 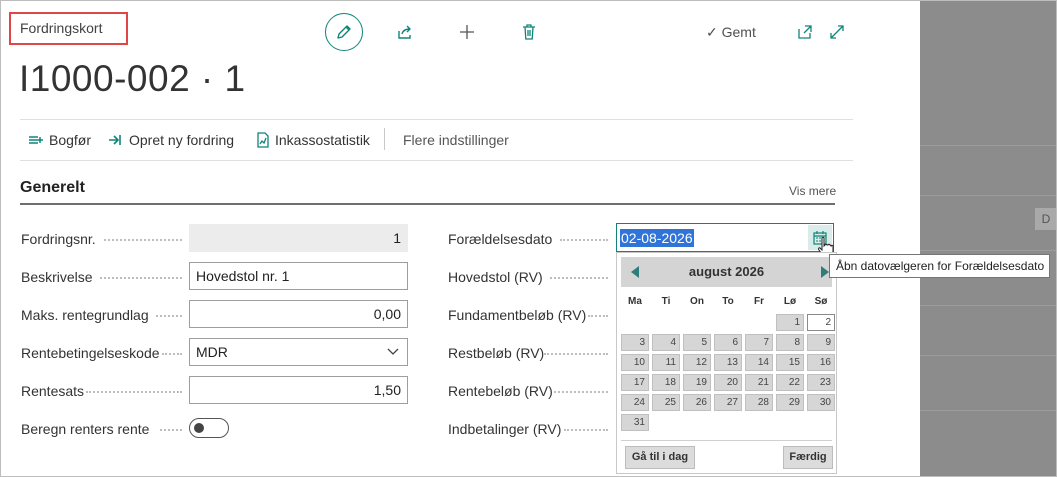 I want to click on calendar-day: 8, so click(x=790, y=342).